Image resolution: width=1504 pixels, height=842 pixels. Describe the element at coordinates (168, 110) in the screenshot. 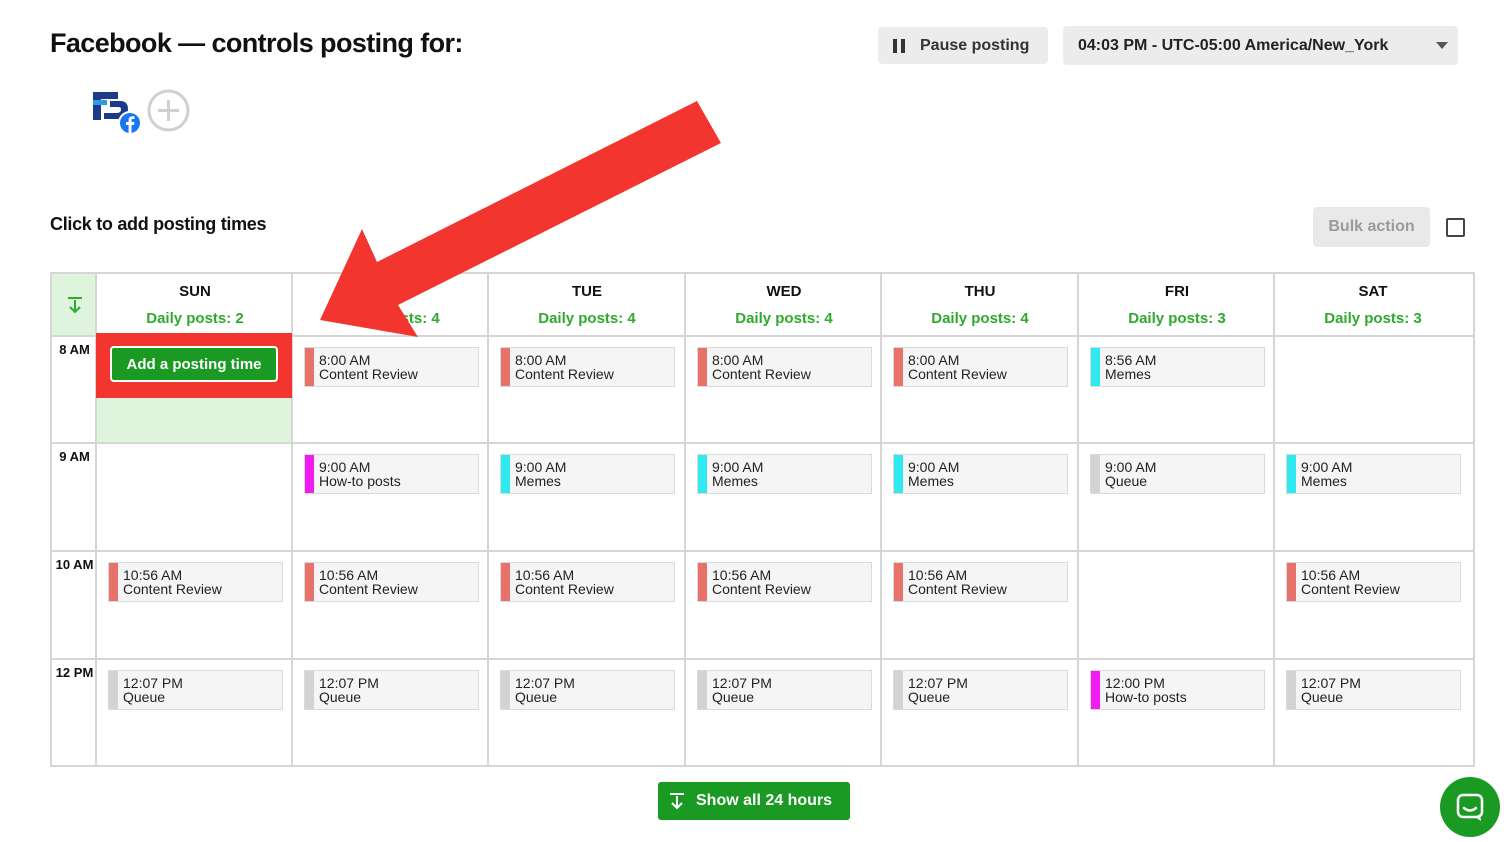

I see `add-account-button` at that location.